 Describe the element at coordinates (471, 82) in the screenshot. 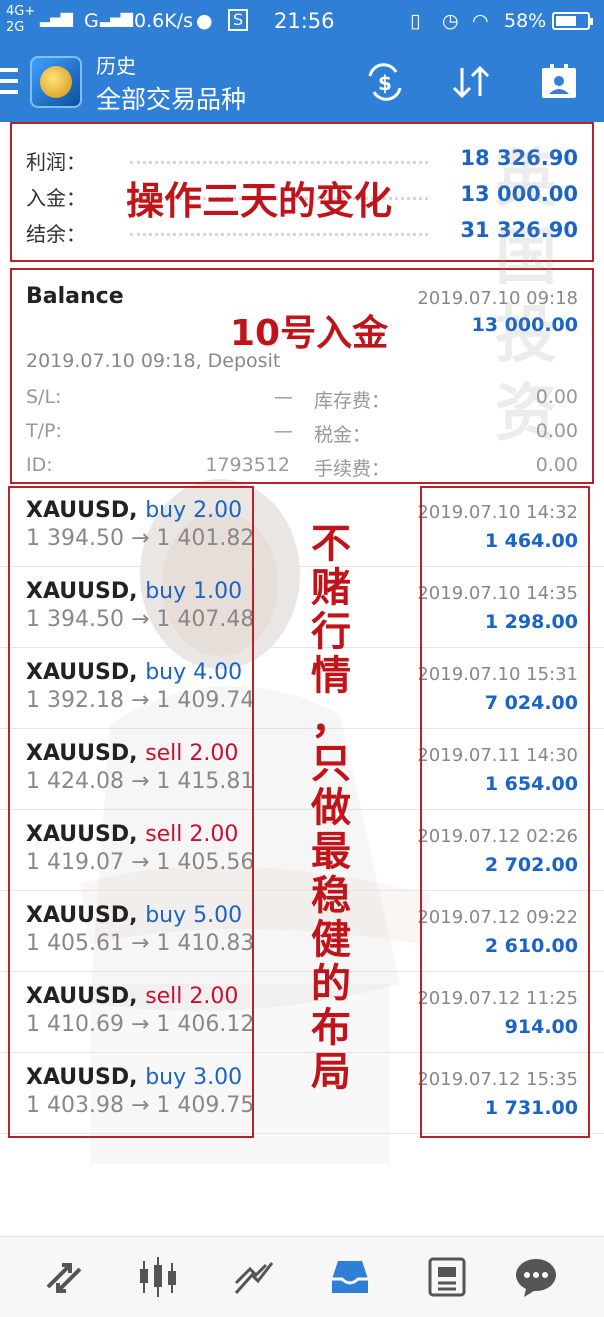

I see `sort-icon` at that location.